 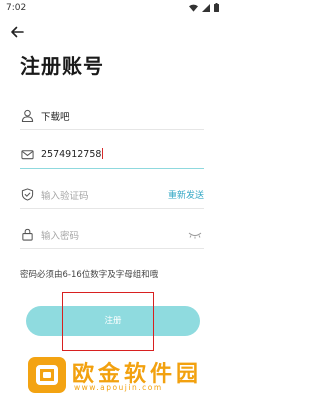 What do you see at coordinates (17, 32) in the screenshot?
I see `back-arrow-icon` at bounding box center [17, 32].